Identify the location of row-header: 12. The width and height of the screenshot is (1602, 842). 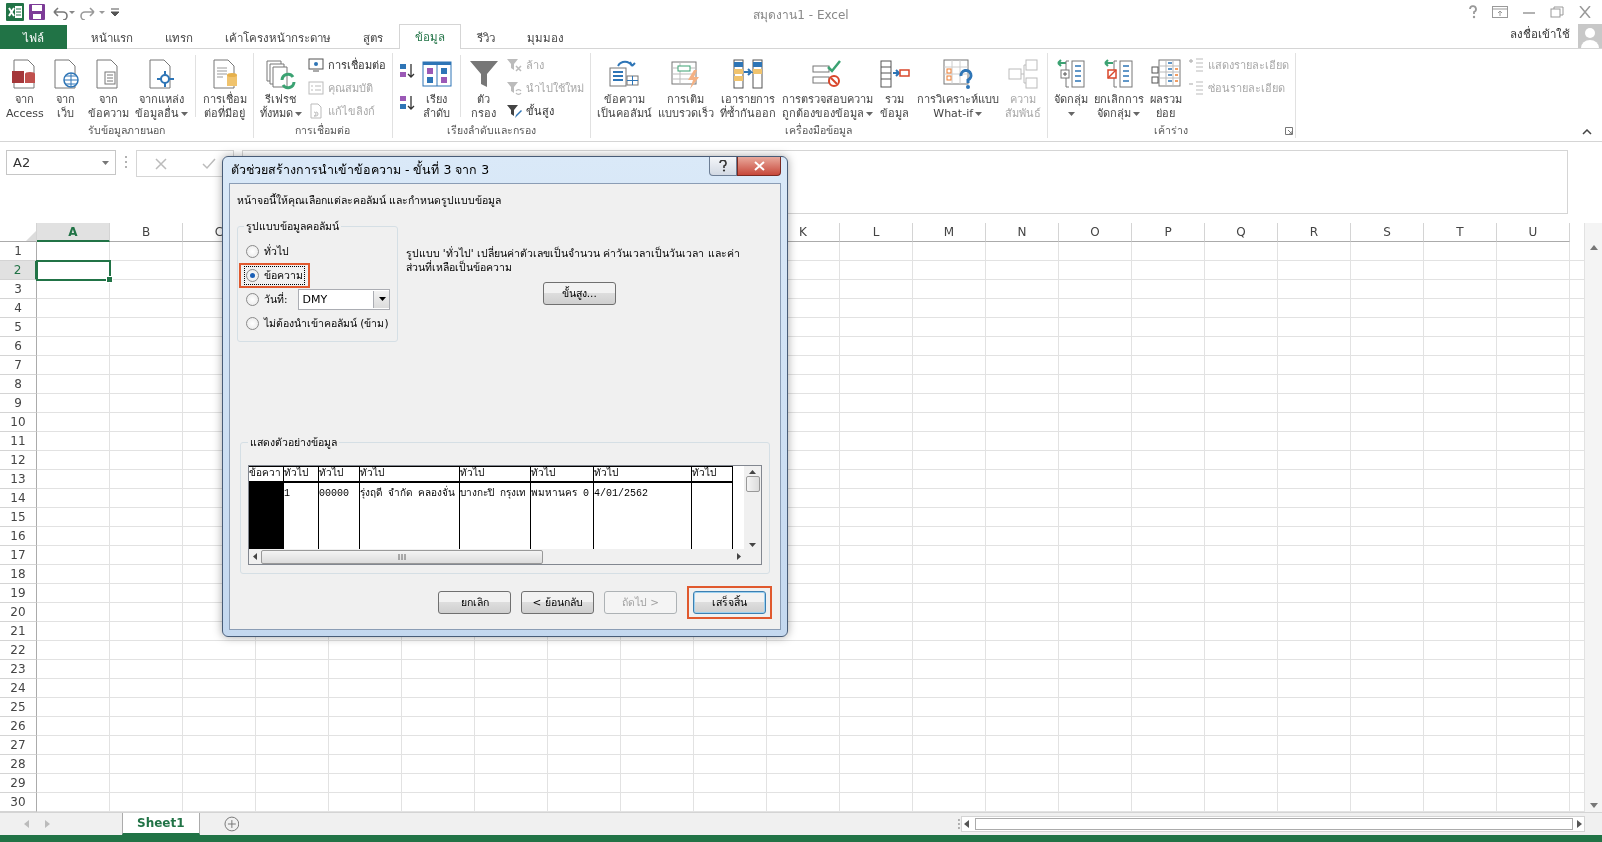
(18, 461).